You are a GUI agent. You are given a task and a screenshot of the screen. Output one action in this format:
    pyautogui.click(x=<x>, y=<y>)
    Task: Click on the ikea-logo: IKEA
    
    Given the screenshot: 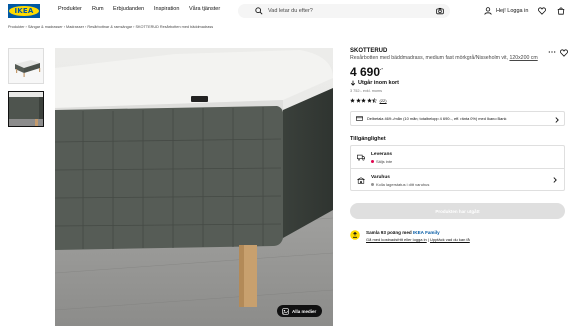 What is the action you would take?
    pyautogui.click(x=24, y=11)
    